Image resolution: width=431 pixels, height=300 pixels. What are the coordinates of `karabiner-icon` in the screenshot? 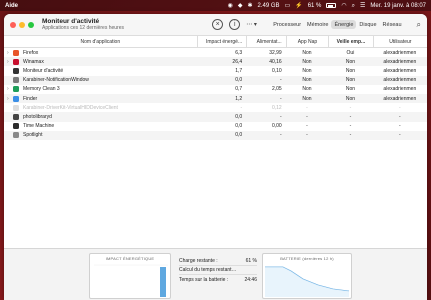 It's located at (16, 80).